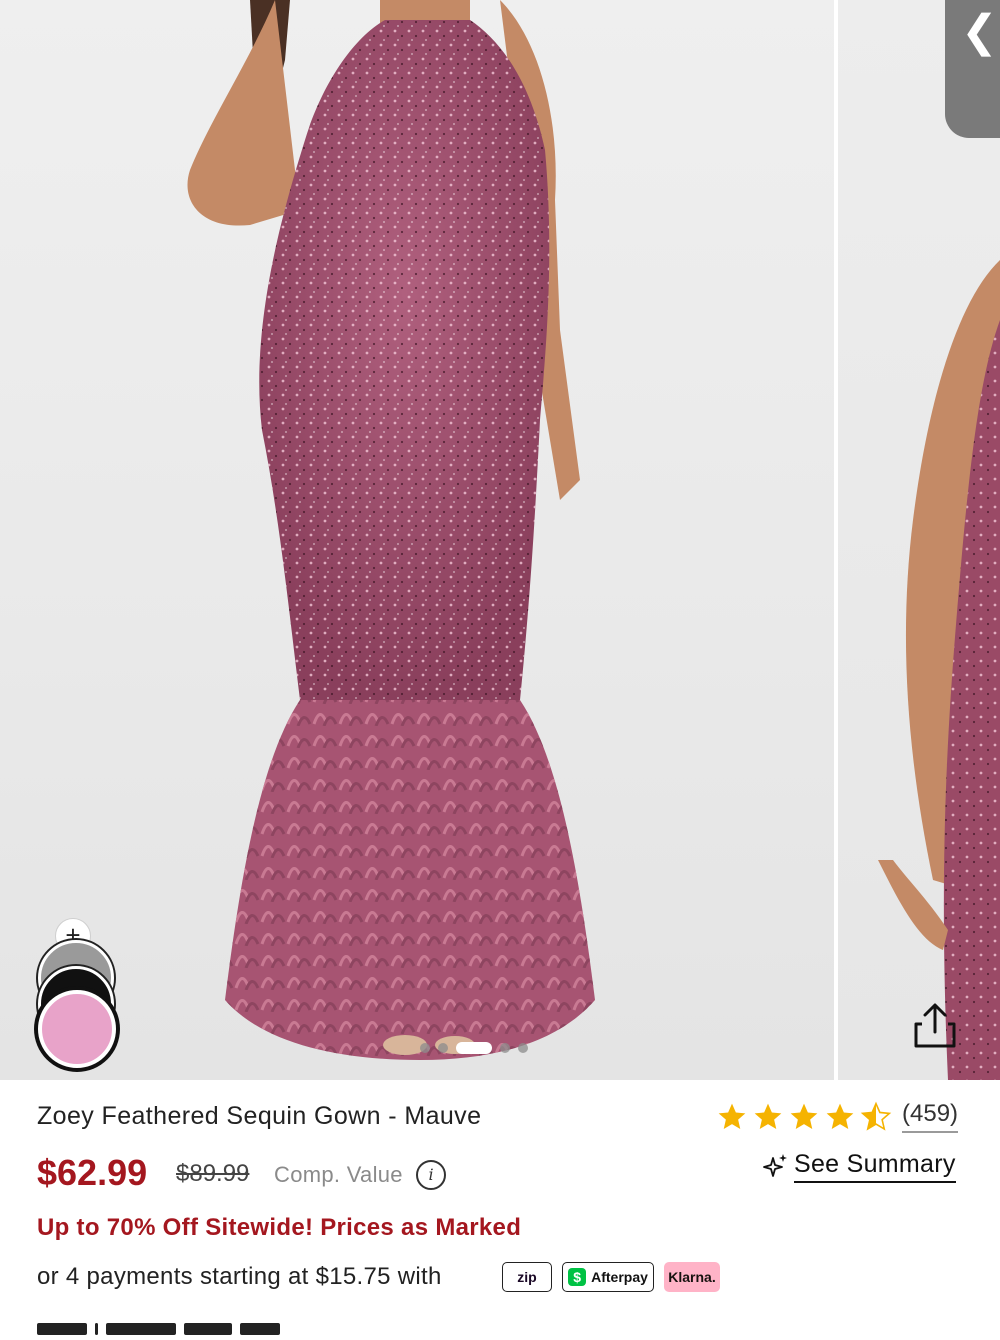  I want to click on chevron-left-icon: ❮, so click(979, 31).